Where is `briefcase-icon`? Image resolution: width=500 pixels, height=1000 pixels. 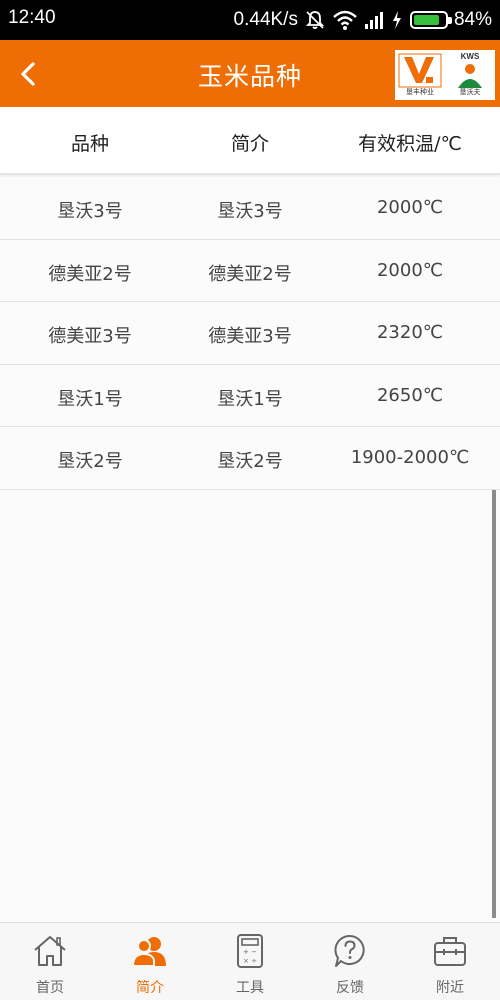 briefcase-icon is located at coordinates (450, 951).